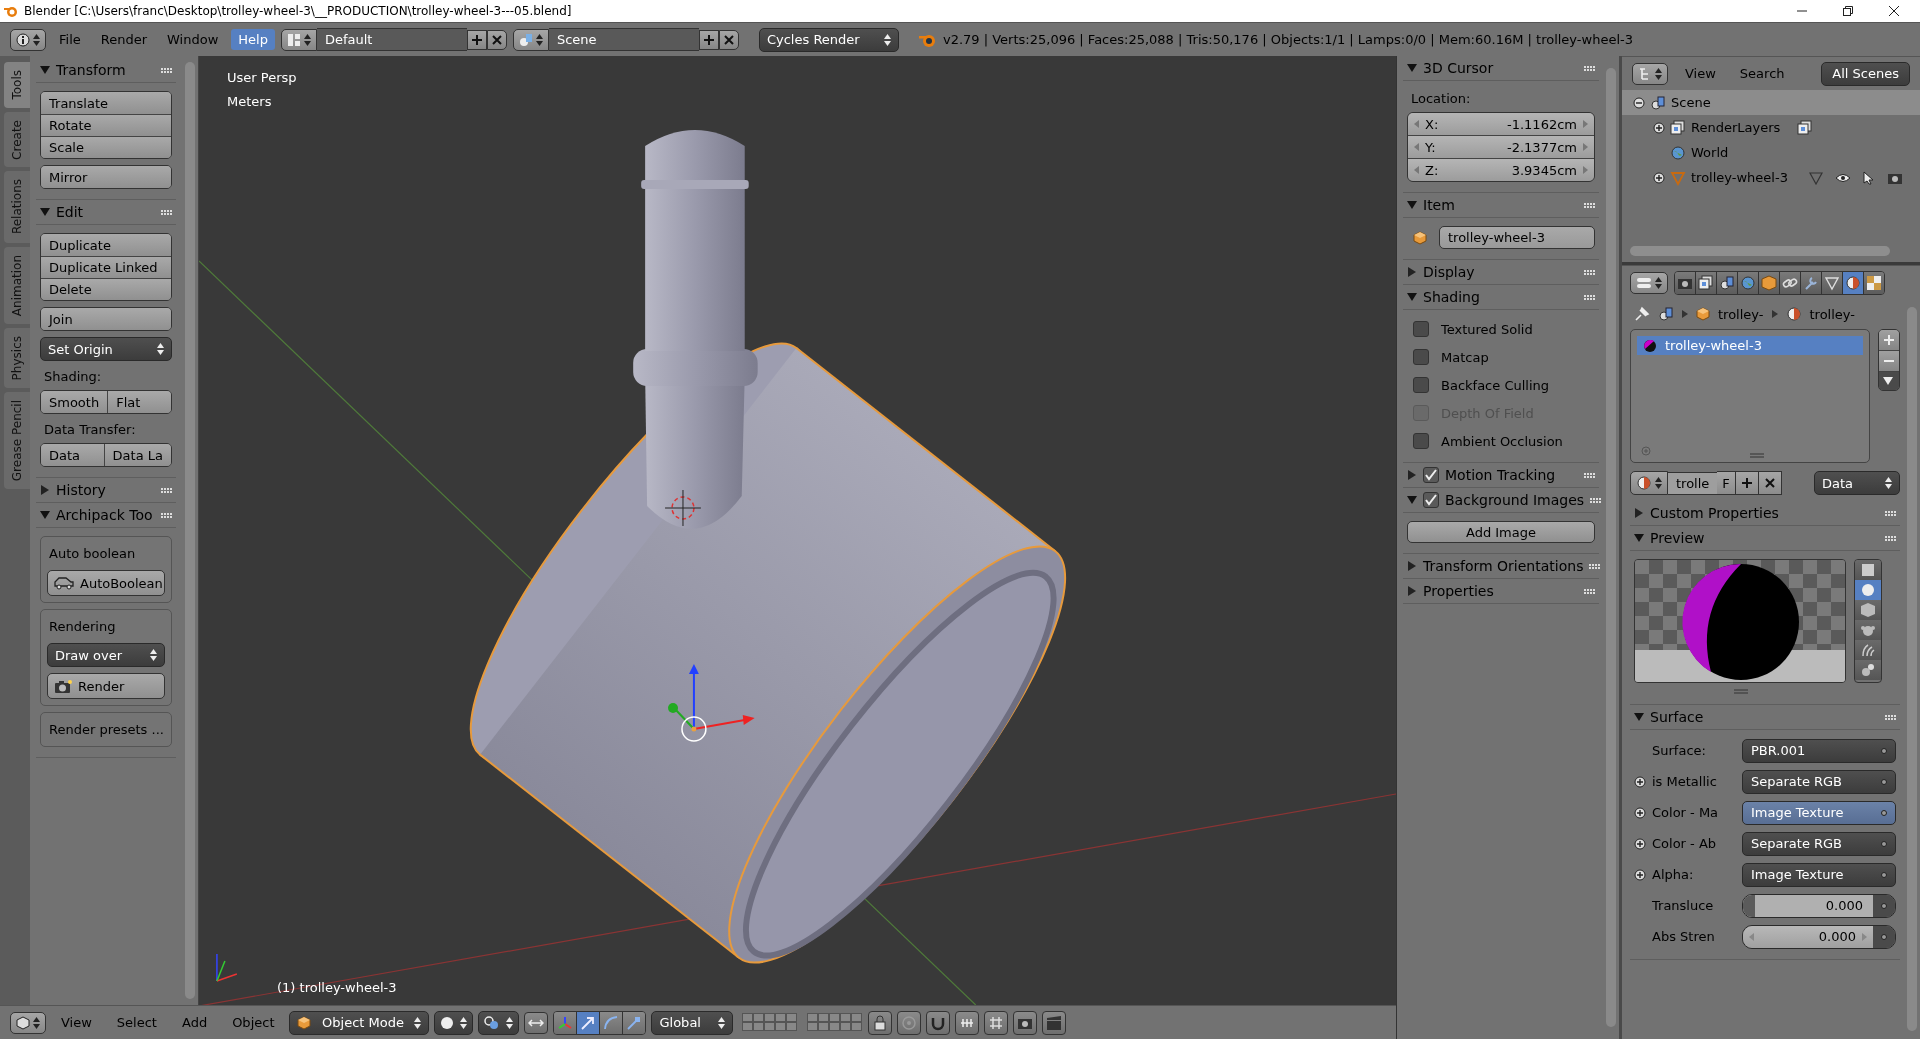 Image resolution: width=1920 pixels, height=1039 pixels. What do you see at coordinates (1501, 532) in the screenshot?
I see `add-image-button: Add Image` at bounding box center [1501, 532].